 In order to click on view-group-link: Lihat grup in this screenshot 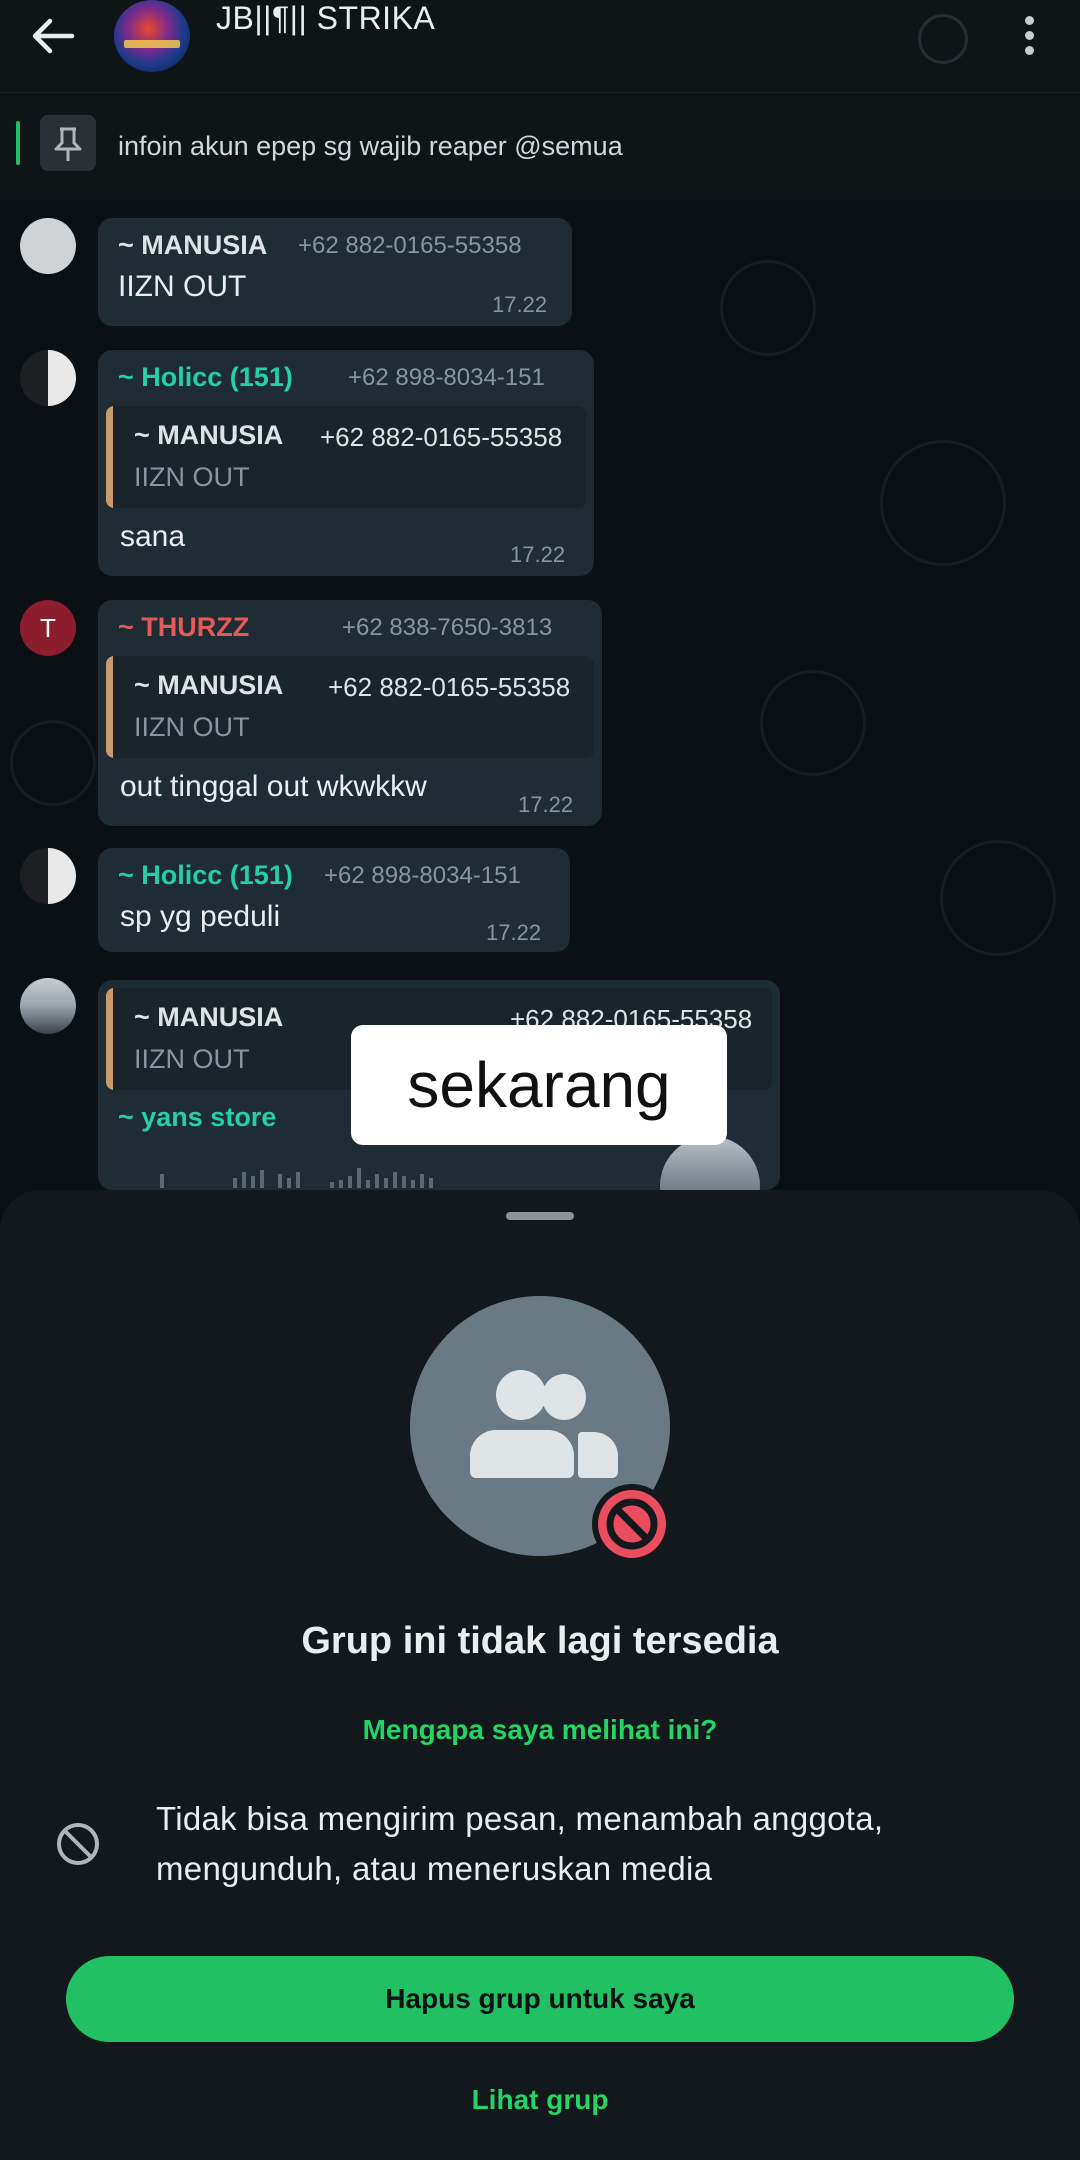, I will do `click(540, 2100)`.